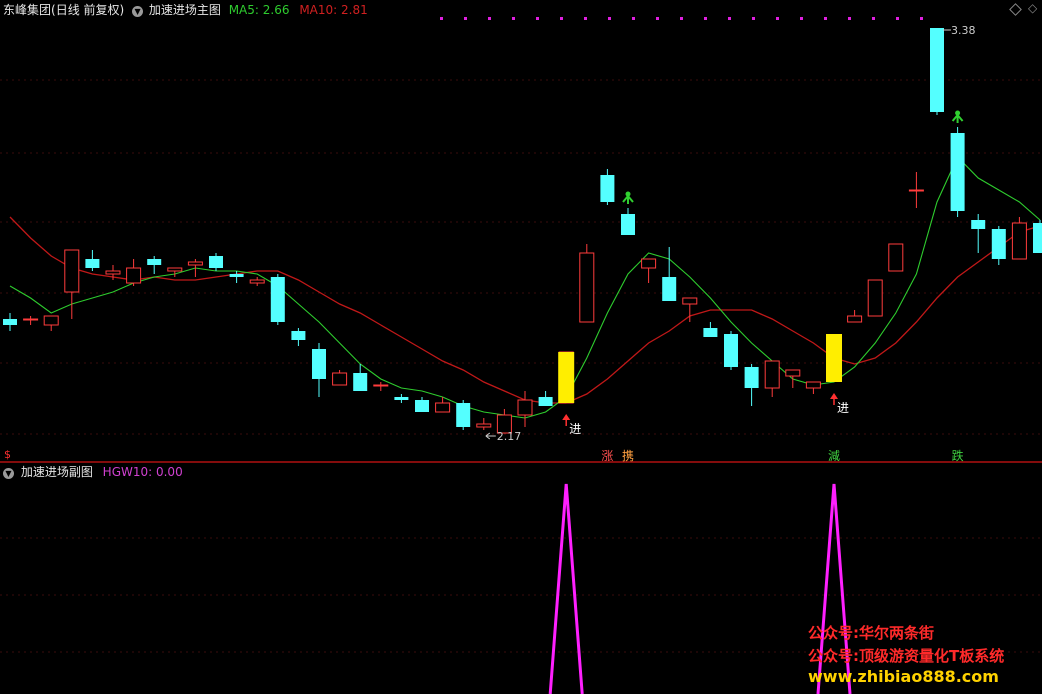 This screenshot has height=694, width=1042. Describe the element at coordinates (8, 473) in the screenshot. I see `sub-indicator-dropdown-icon: ▼` at that location.